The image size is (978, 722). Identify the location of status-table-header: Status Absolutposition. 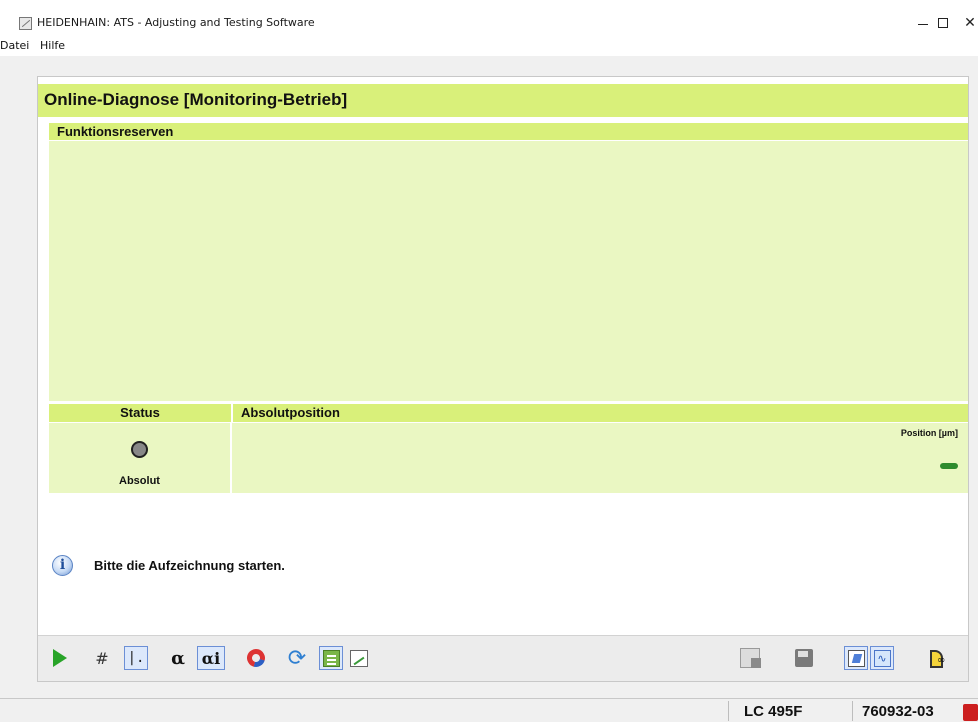
(508, 413).